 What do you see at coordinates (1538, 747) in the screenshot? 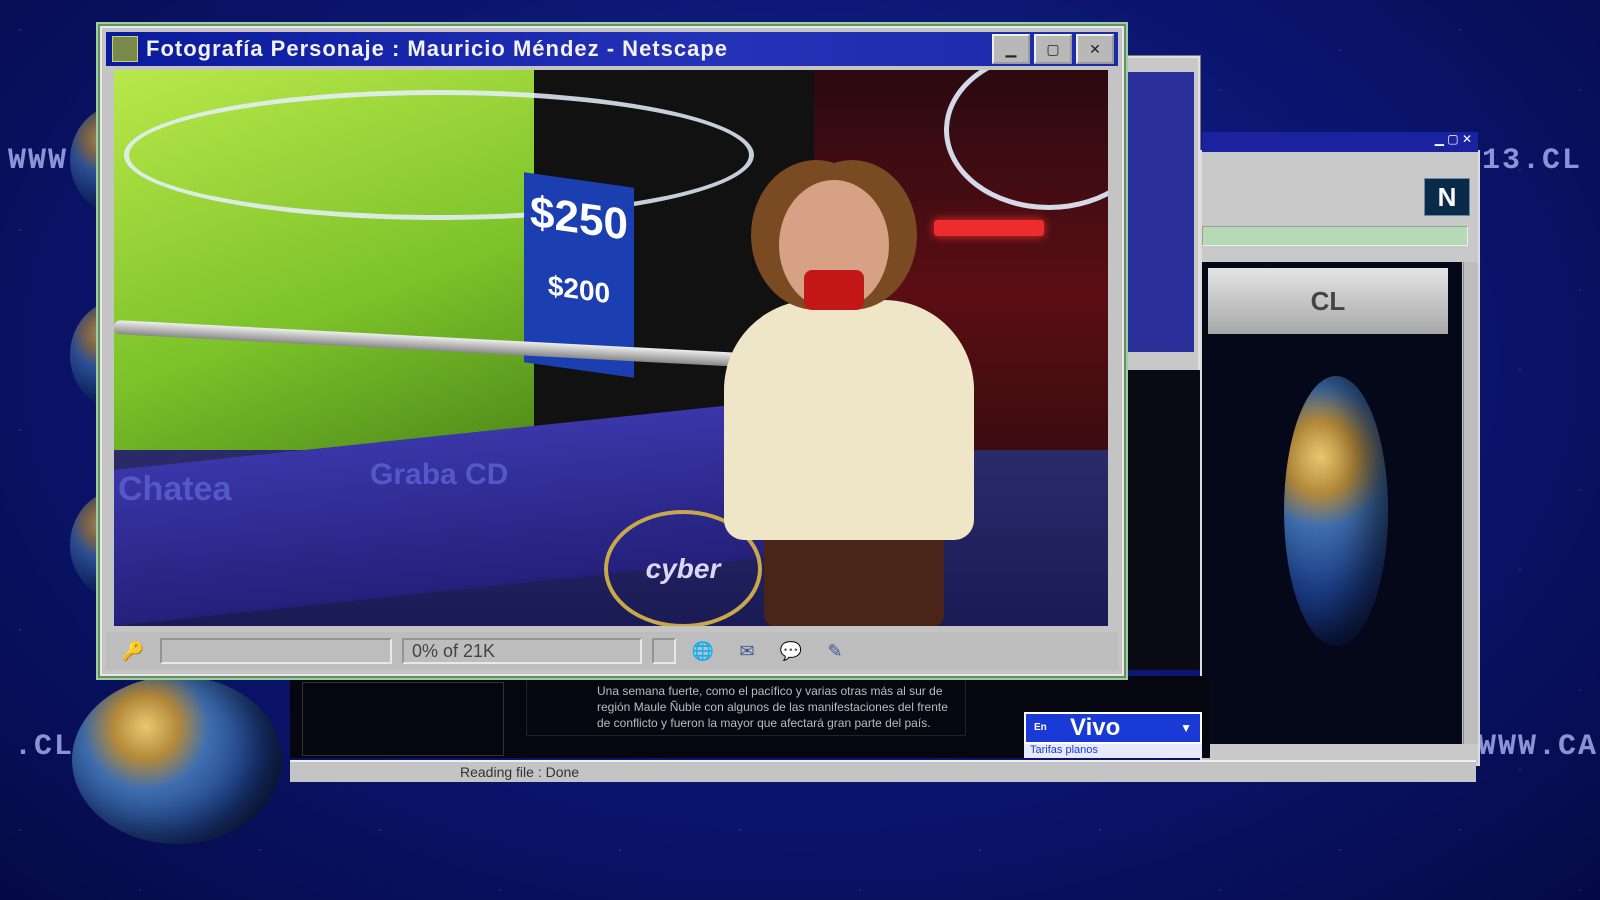
I see `ticker-right-bottom: WWW.CA` at bounding box center [1538, 747].